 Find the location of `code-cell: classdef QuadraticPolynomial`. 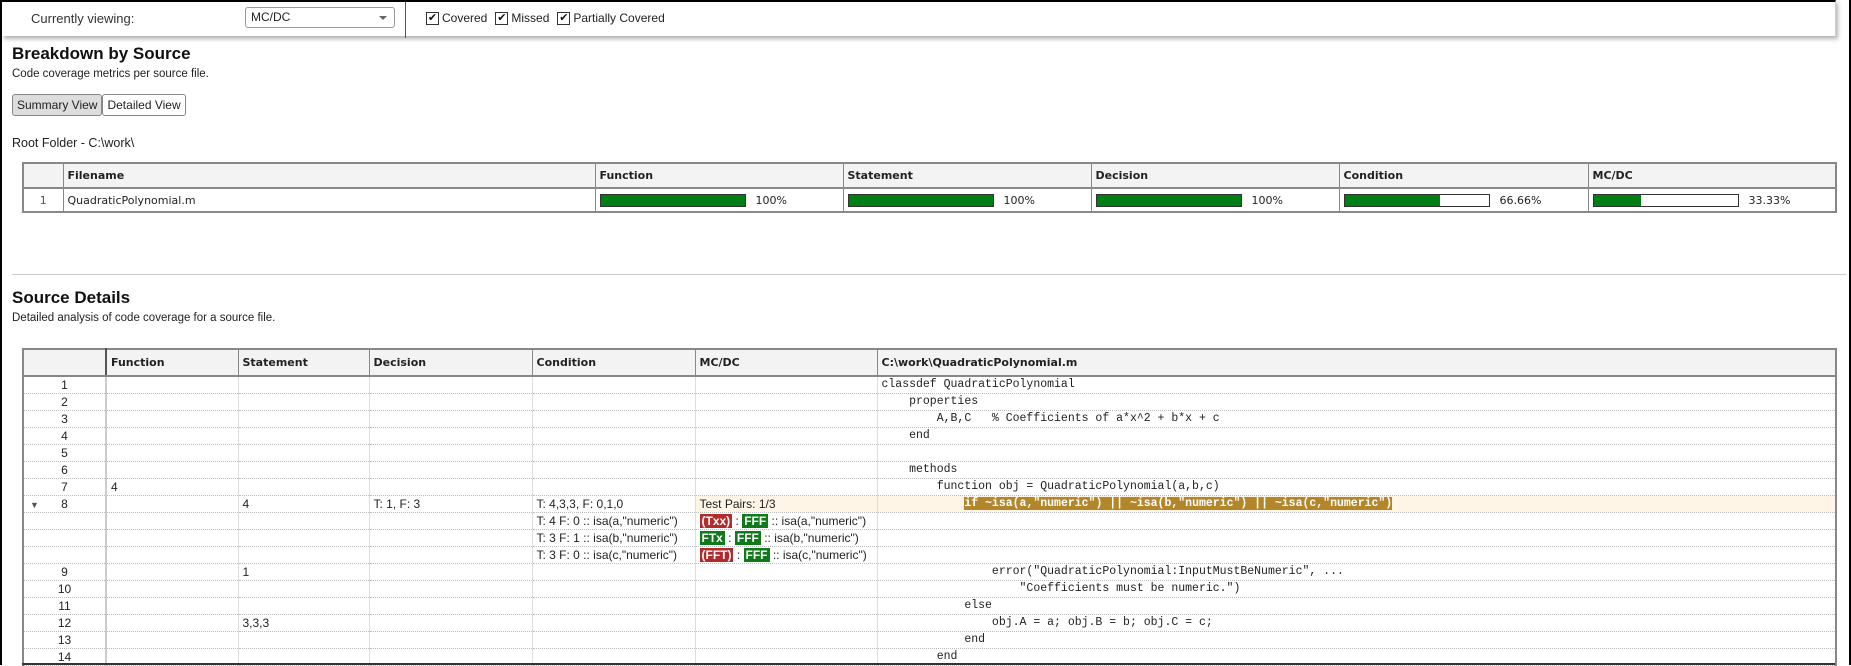

code-cell: classdef QuadraticPolynomial is located at coordinates (1356, 385).